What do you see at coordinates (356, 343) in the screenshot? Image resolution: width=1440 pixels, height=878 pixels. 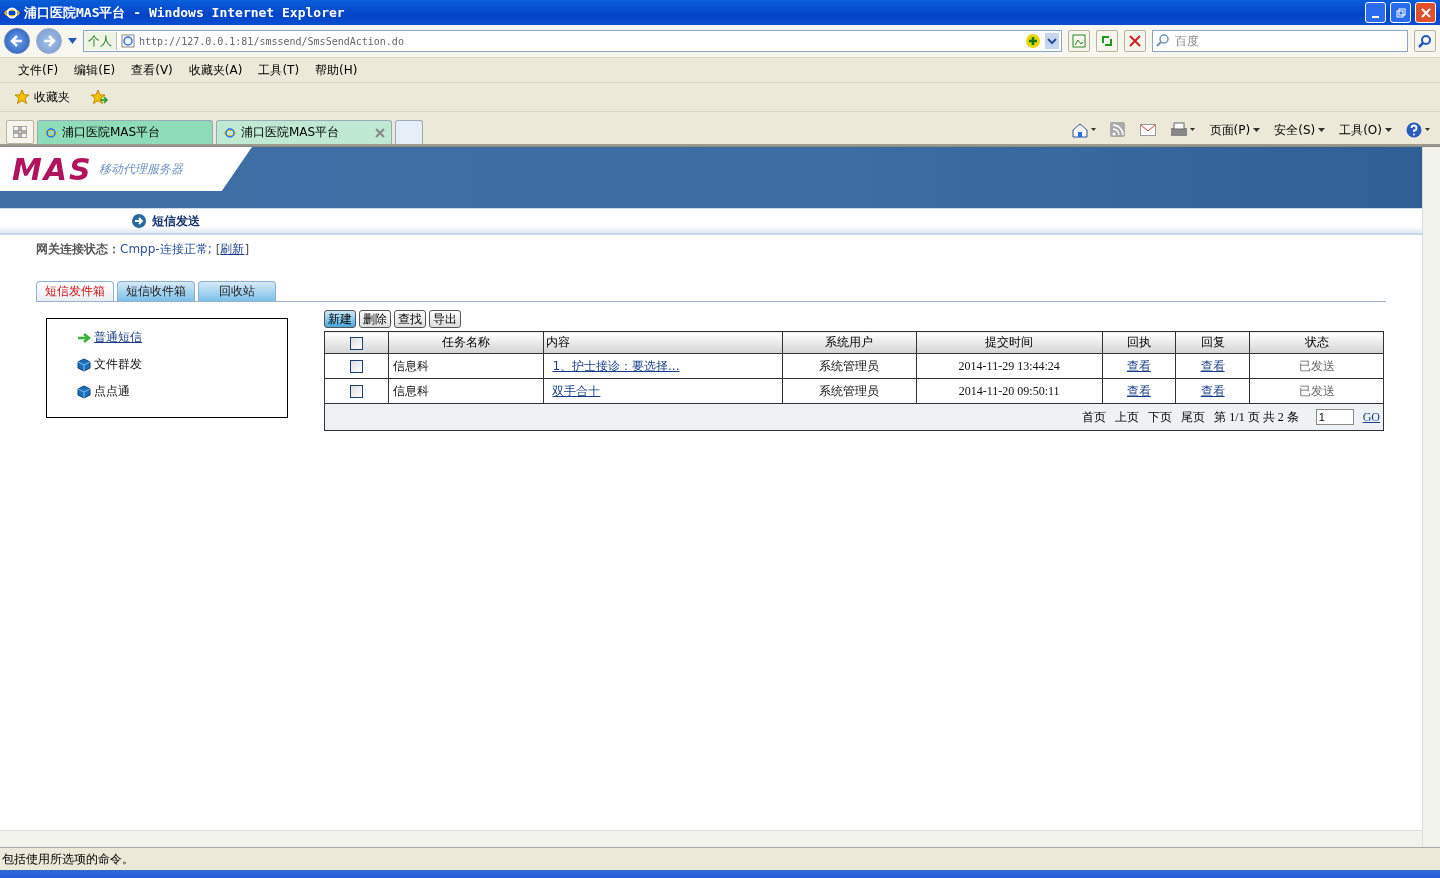 I see `select-all-checkbox` at bounding box center [356, 343].